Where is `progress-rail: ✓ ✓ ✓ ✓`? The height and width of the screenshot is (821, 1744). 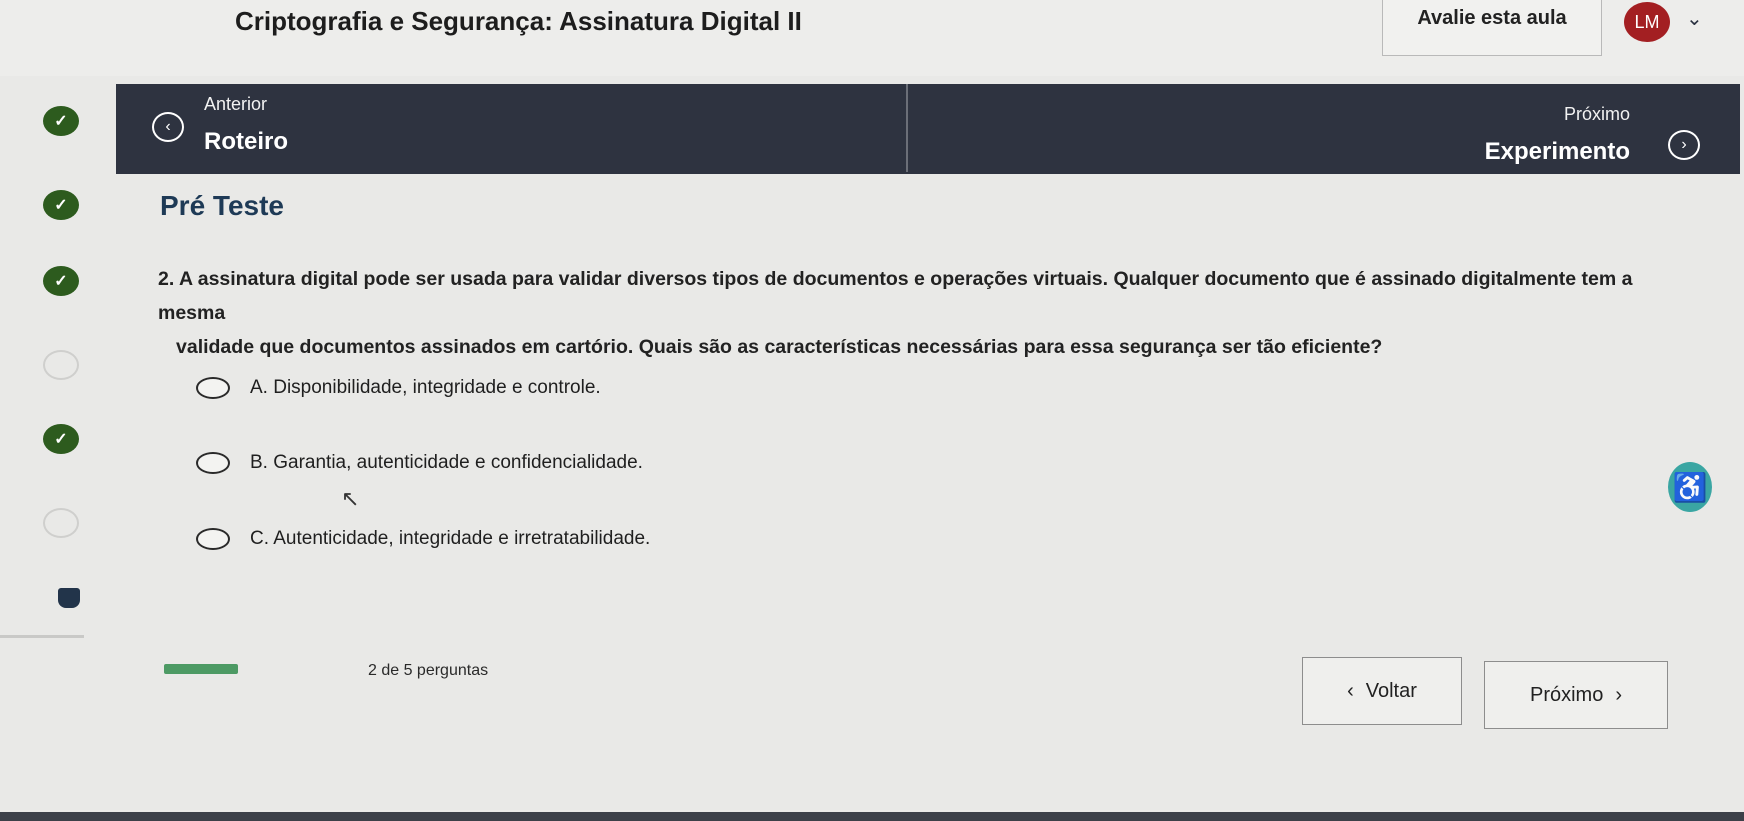 progress-rail: ✓ ✓ ✓ ✓ is located at coordinates (45, 448).